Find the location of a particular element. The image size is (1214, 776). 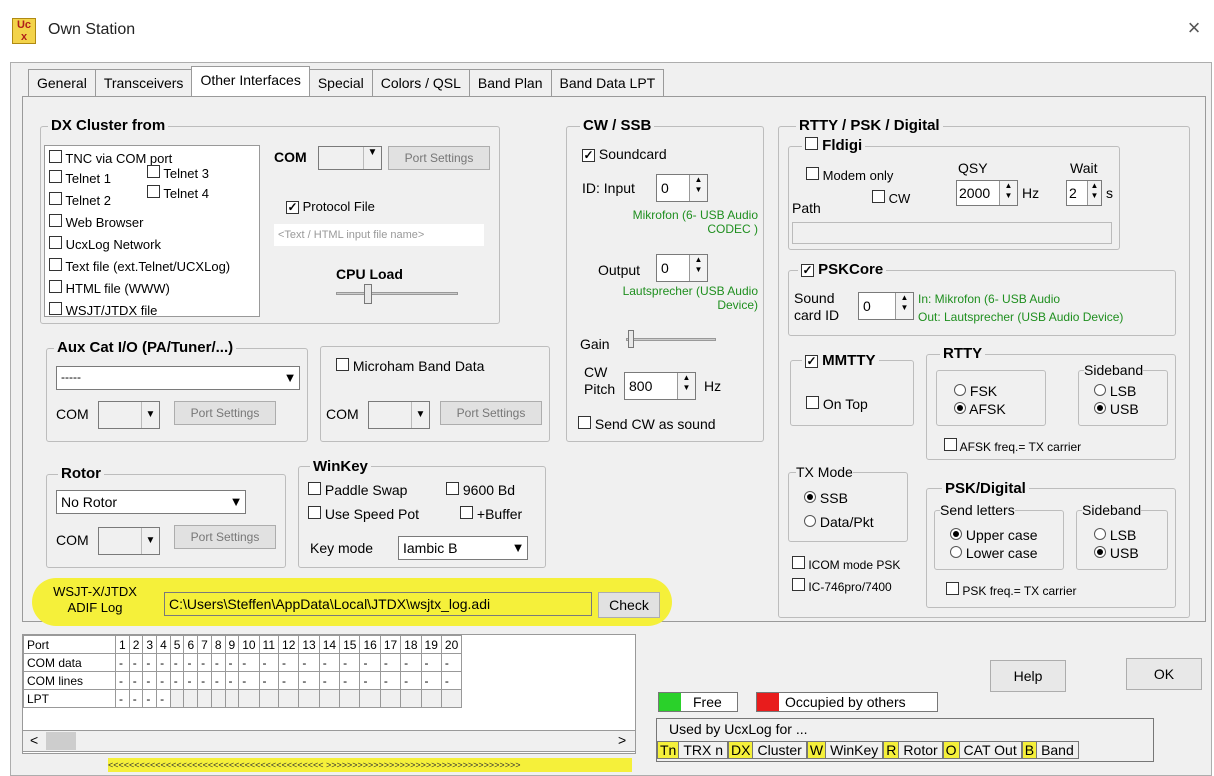

fldigi-checkbox is located at coordinates (811, 143).